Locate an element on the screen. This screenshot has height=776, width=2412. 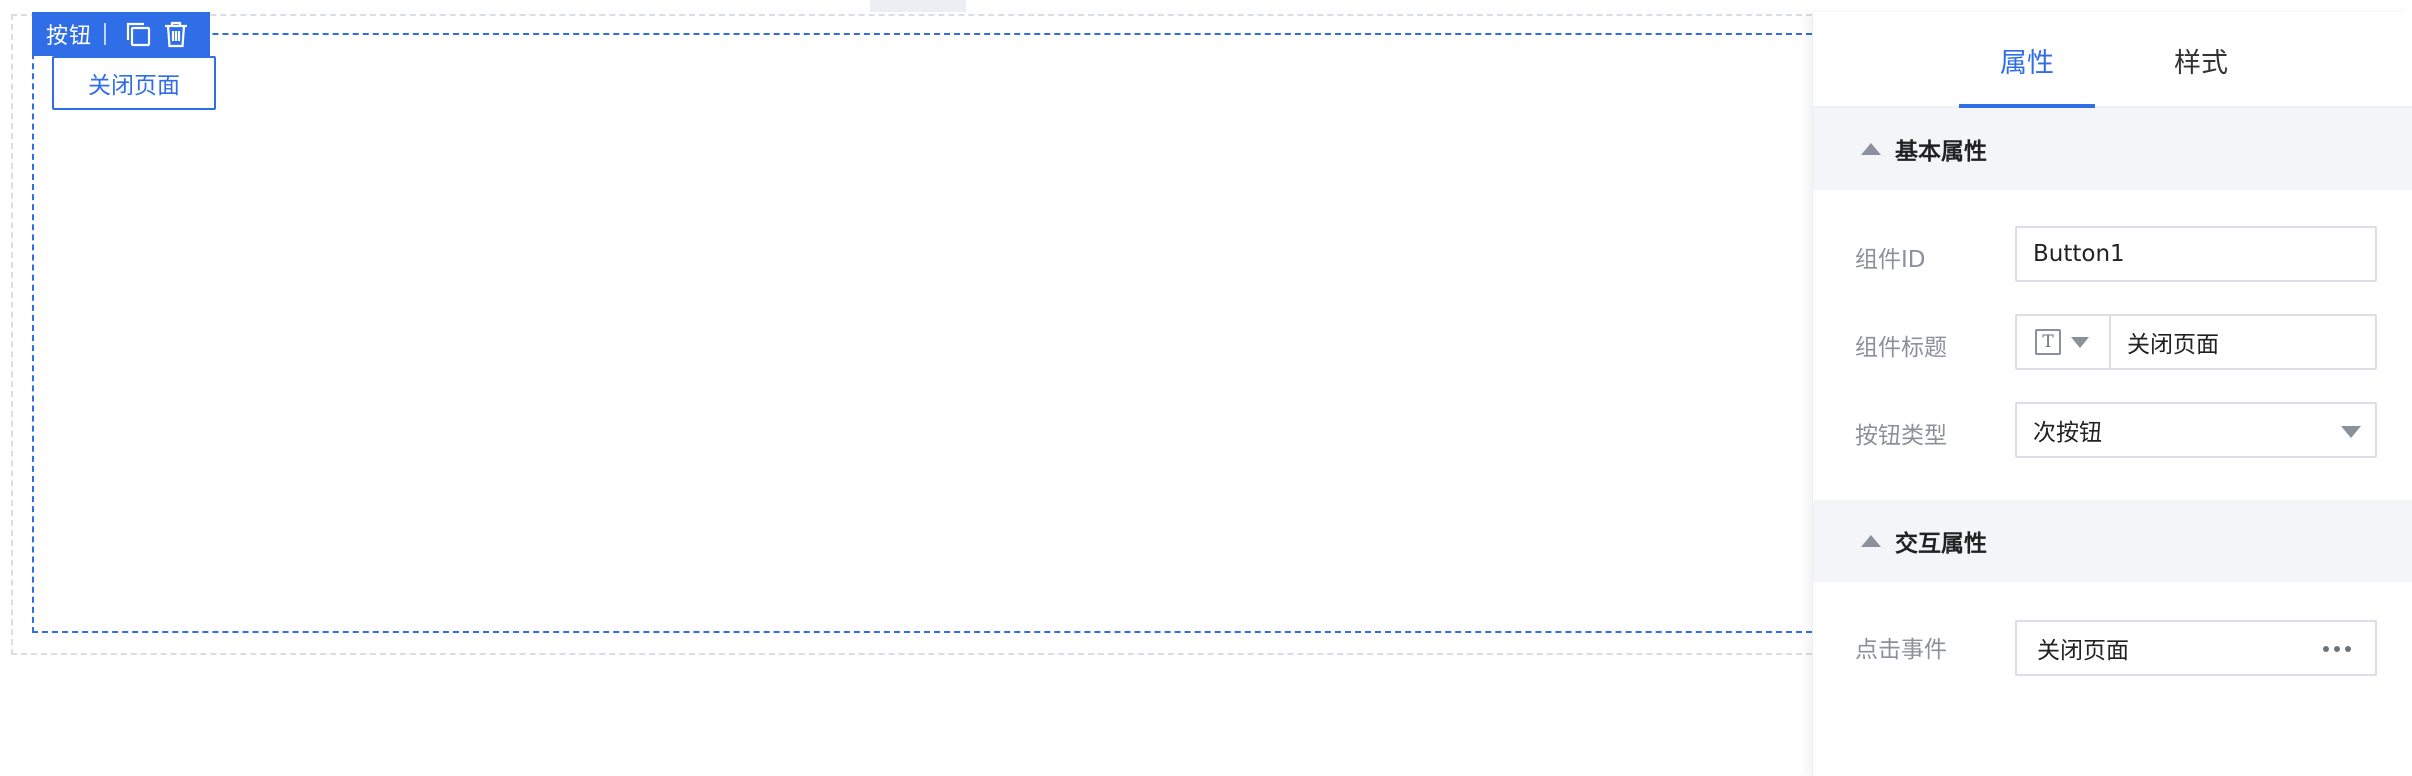
copy-icon is located at coordinates (138, 34).